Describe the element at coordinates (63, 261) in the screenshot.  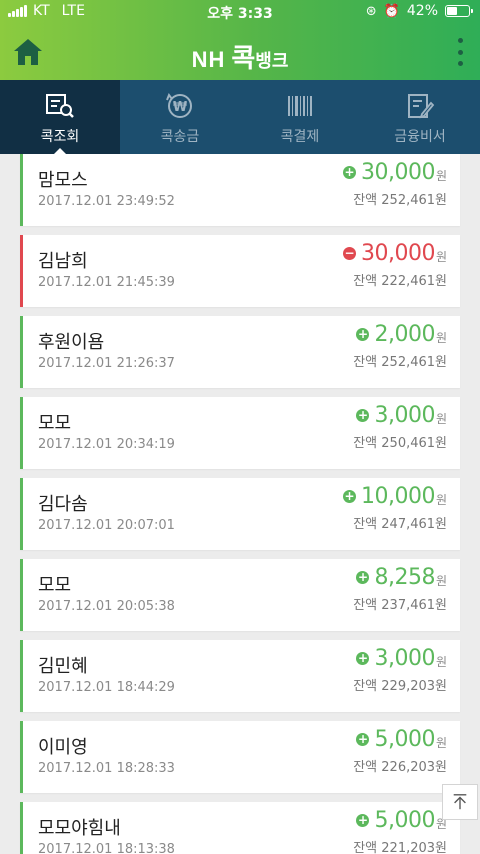
I see `counterparty-name: 김남희` at that location.